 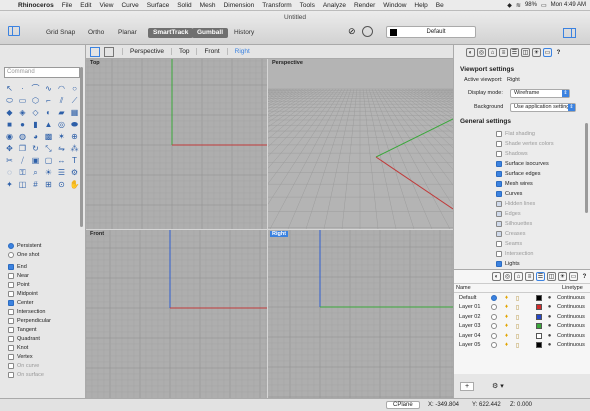 What do you see at coordinates (499, 264) in the screenshot?
I see `gs-lights-checkbox` at bounding box center [499, 264].